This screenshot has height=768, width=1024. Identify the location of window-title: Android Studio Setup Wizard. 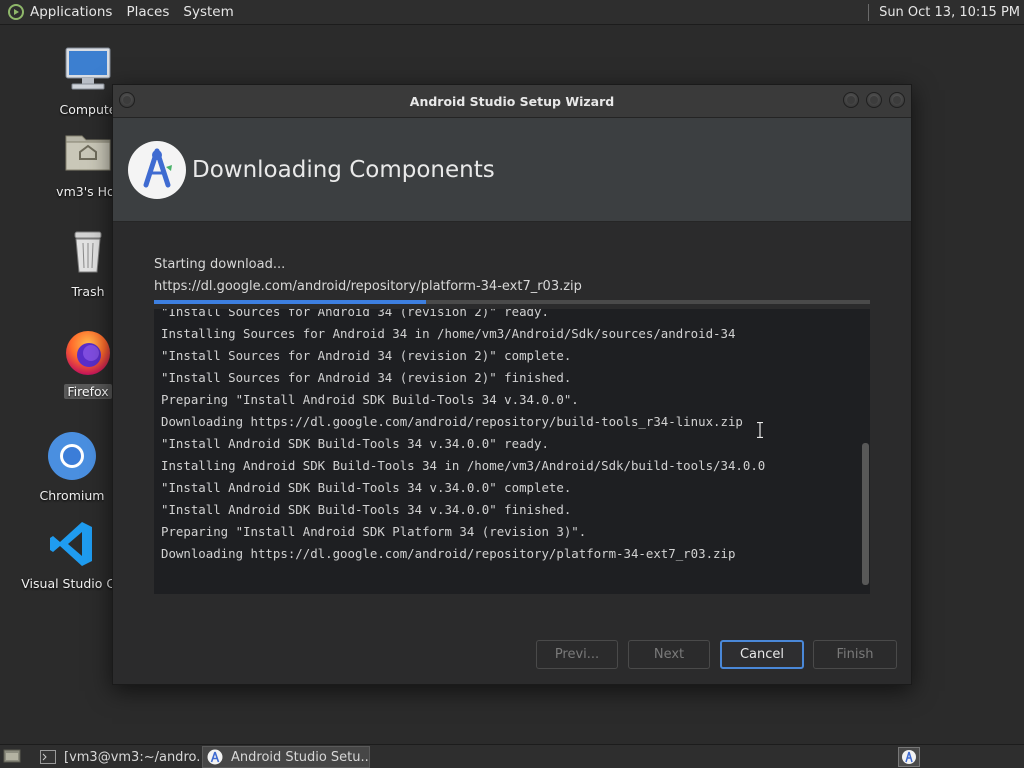
(512, 101).